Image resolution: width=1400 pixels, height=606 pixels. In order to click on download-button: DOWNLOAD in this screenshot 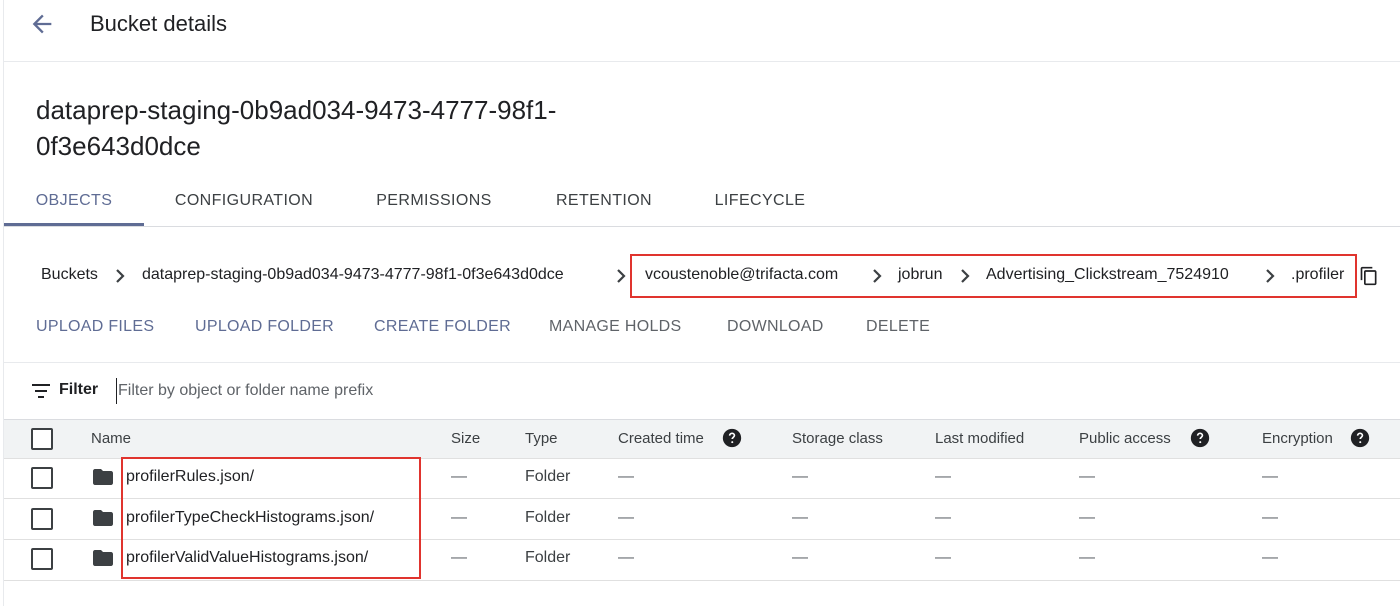, I will do `click(775, 327)`.